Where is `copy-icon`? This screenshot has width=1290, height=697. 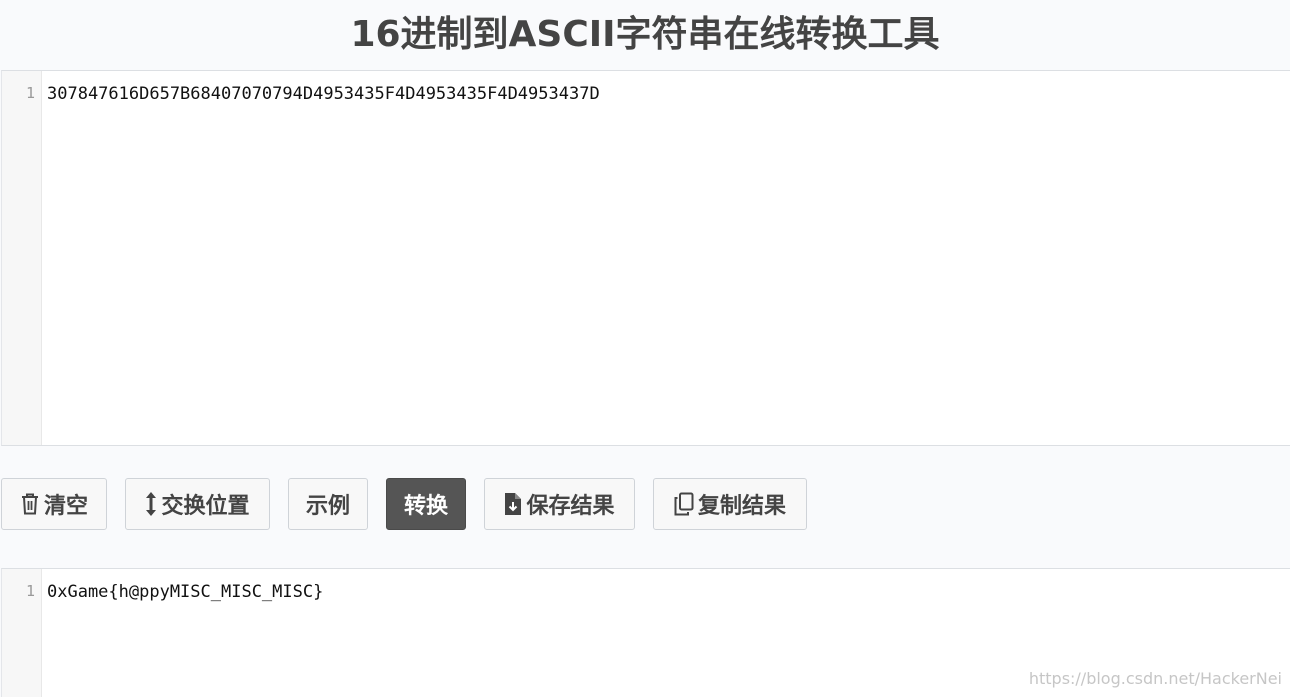 copy-icon is located at coordinates (684, 504).